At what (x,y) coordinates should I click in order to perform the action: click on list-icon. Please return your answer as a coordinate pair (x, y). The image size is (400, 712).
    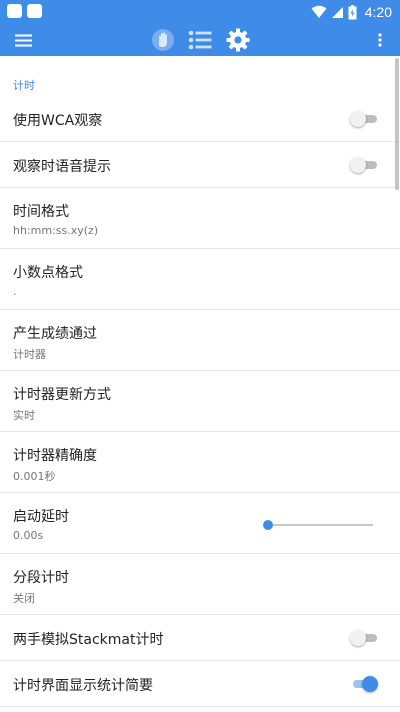
    Looking at the image, I should click on (200, 40).